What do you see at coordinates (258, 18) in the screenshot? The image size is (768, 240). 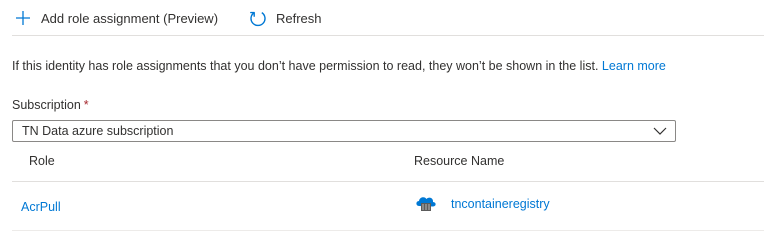 I see `refresh-icon` at bounding box center [258, 18].